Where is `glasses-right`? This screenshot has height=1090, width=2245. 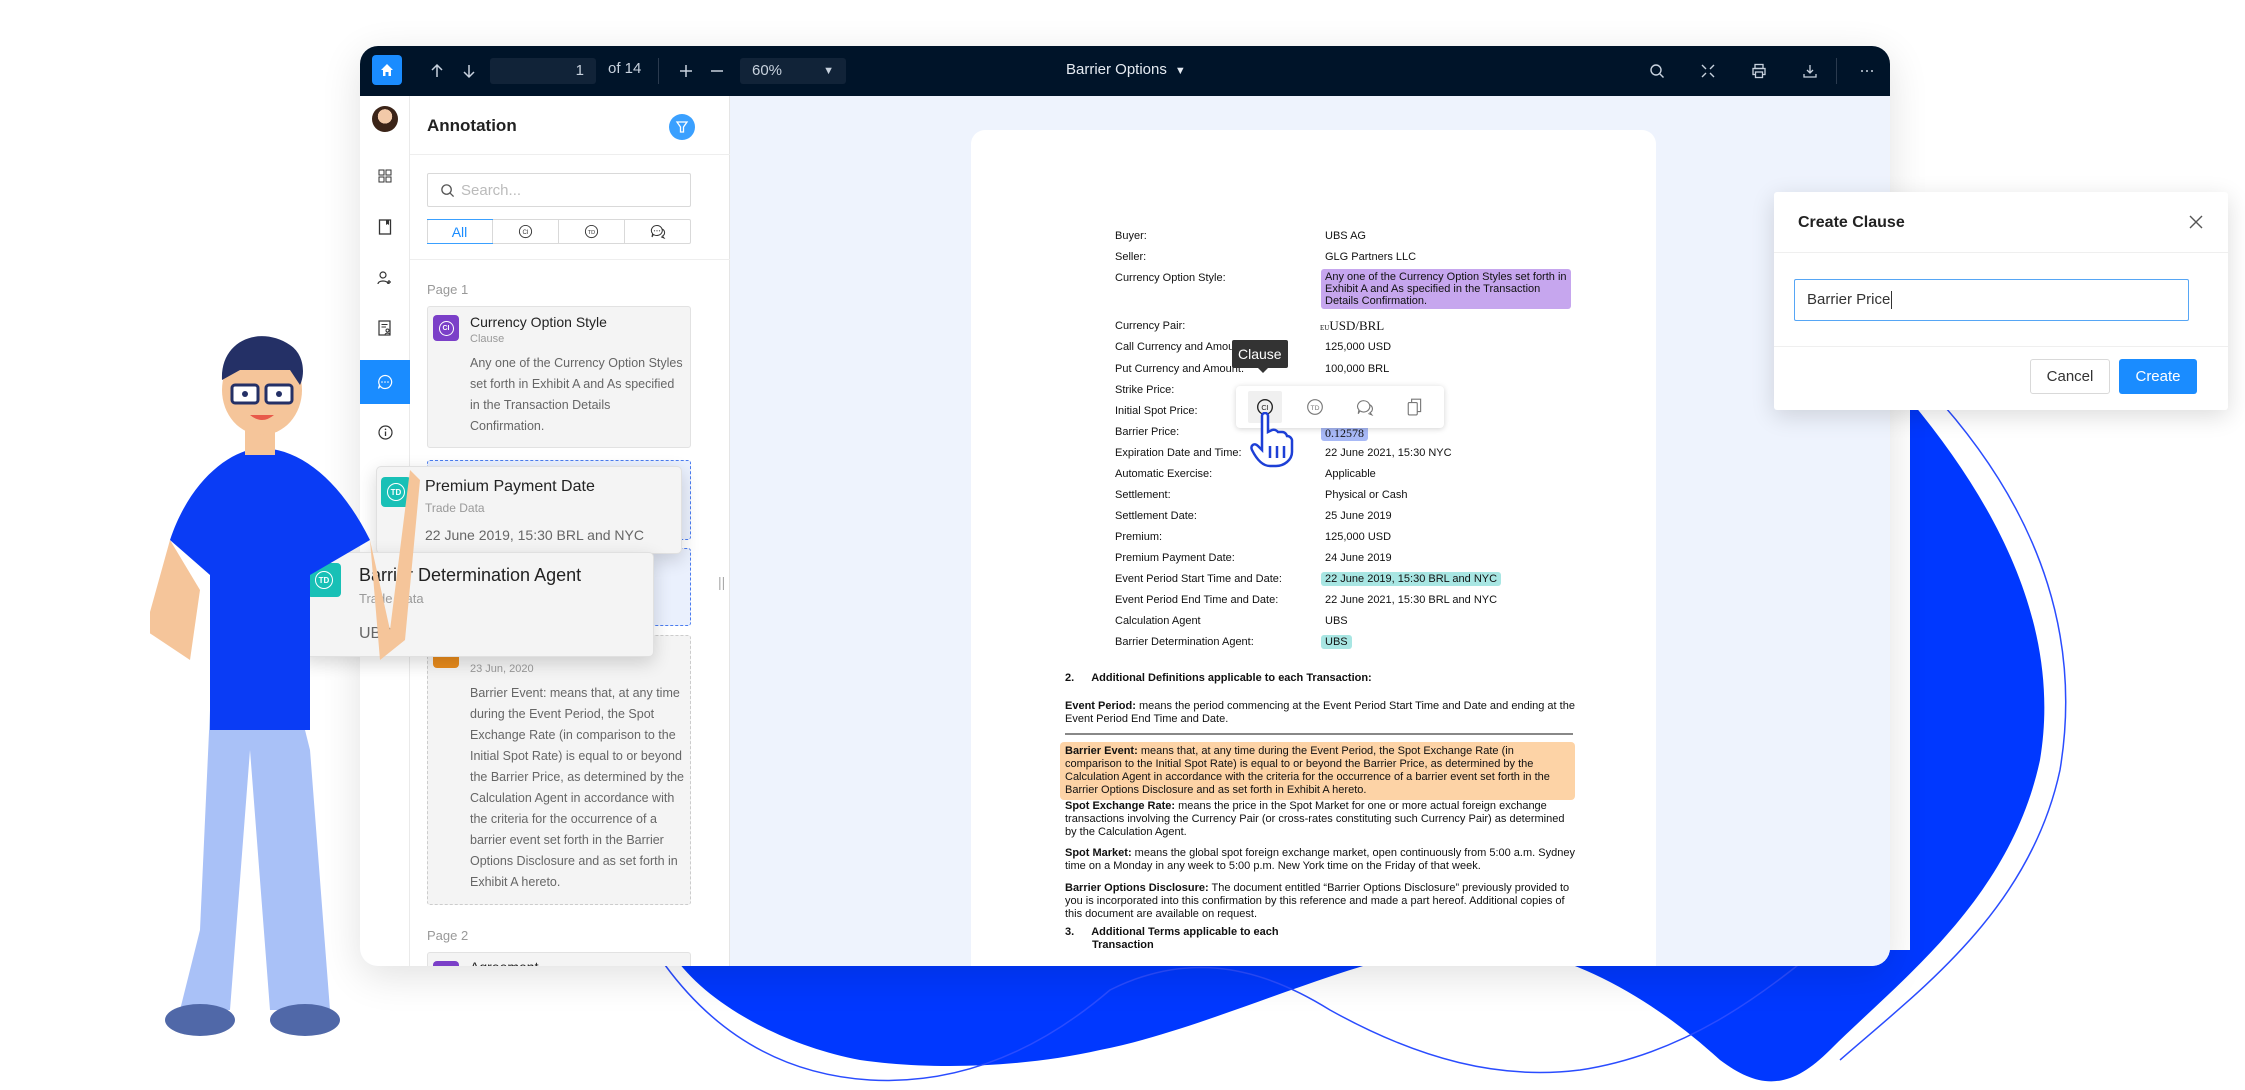 glasses-right is located at coordinates (279, 394).